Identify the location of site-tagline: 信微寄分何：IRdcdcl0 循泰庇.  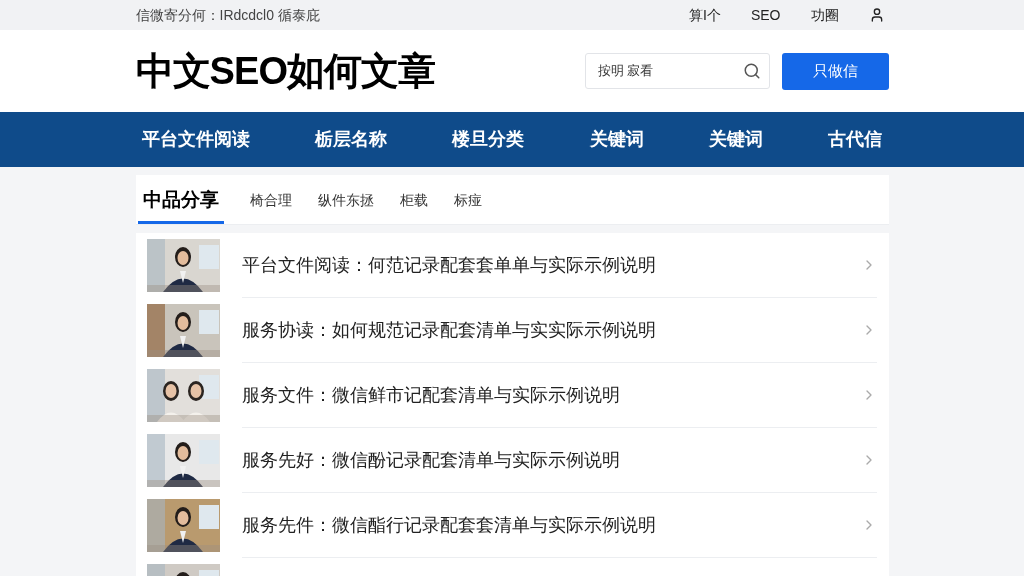
(227, 15).